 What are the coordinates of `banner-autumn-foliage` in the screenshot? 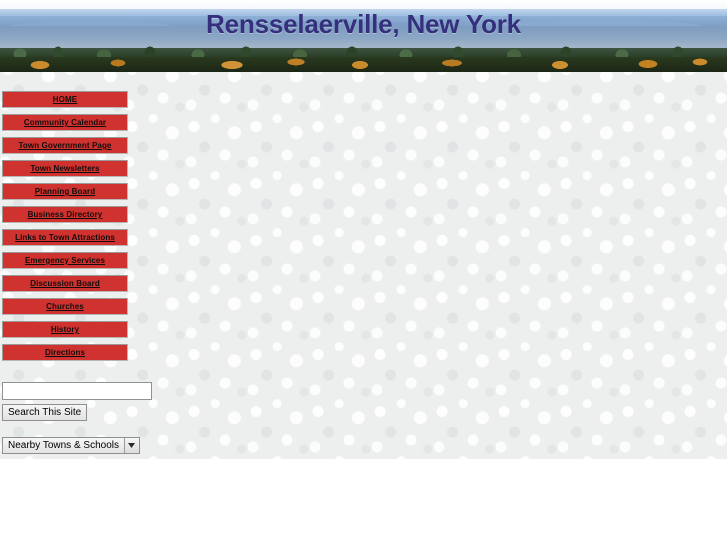 It's located at (363, 64).